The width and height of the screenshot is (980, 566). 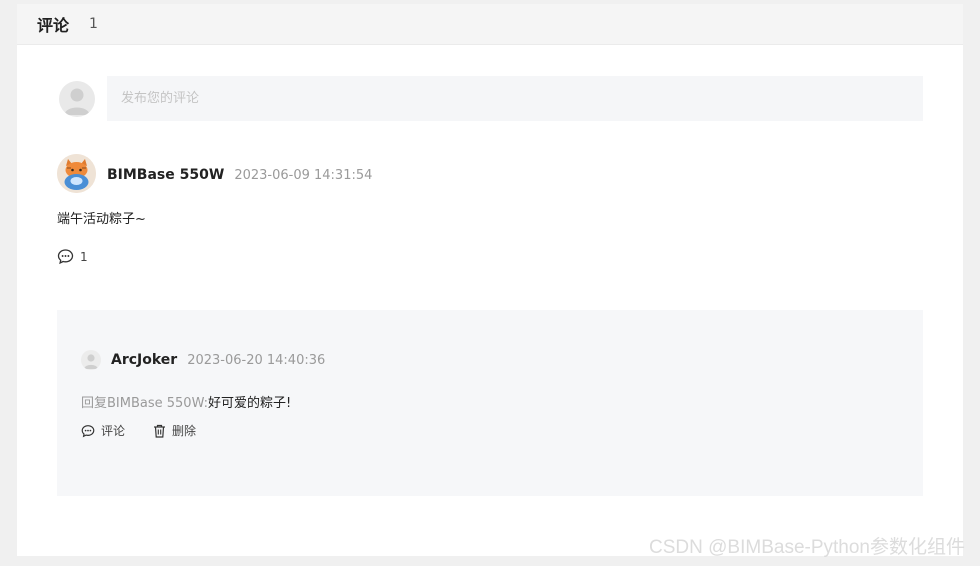 I want to click on reply-content: 回复BIMBase 550W:好可爱的粽子!, so click(x=186, y=401).